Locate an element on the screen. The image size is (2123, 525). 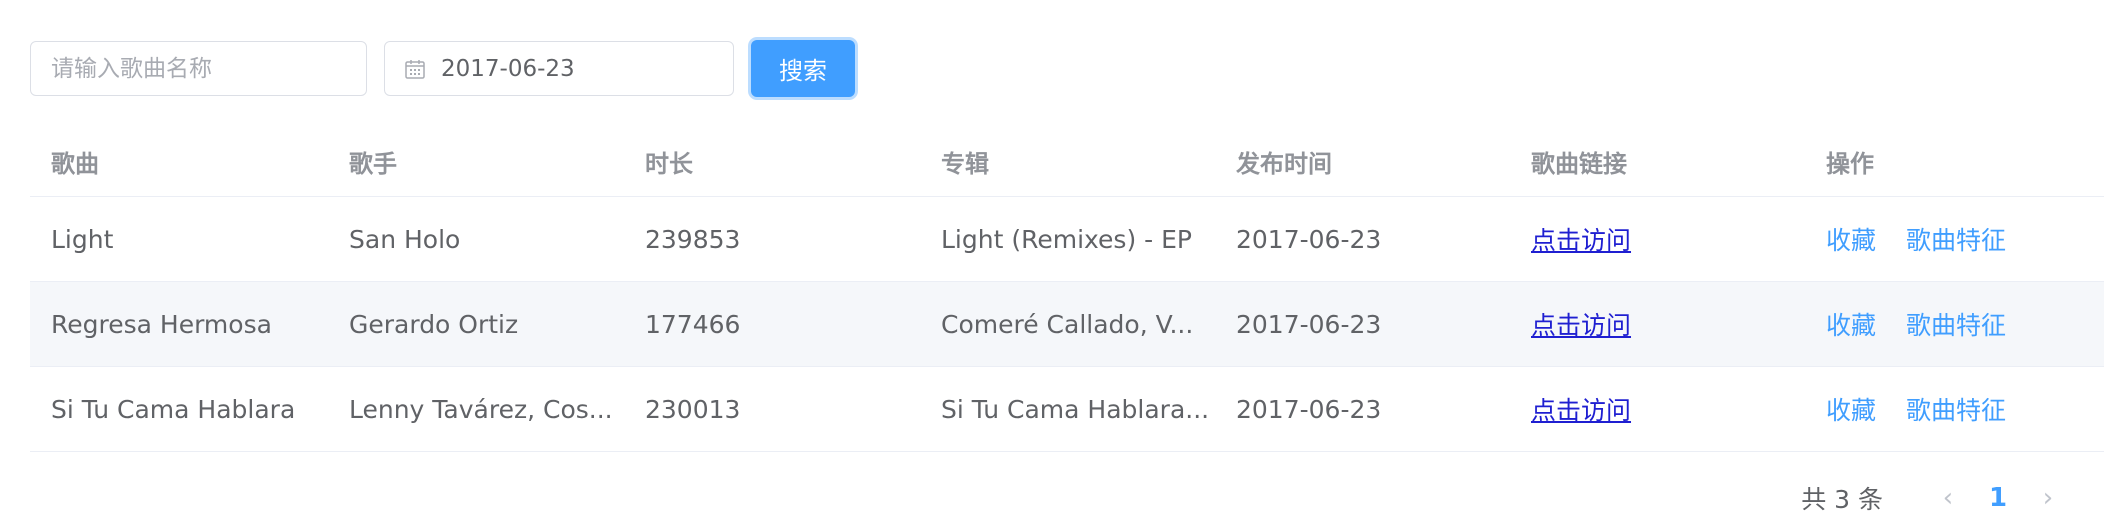
song-name-input is located at coordinates (198, 68).